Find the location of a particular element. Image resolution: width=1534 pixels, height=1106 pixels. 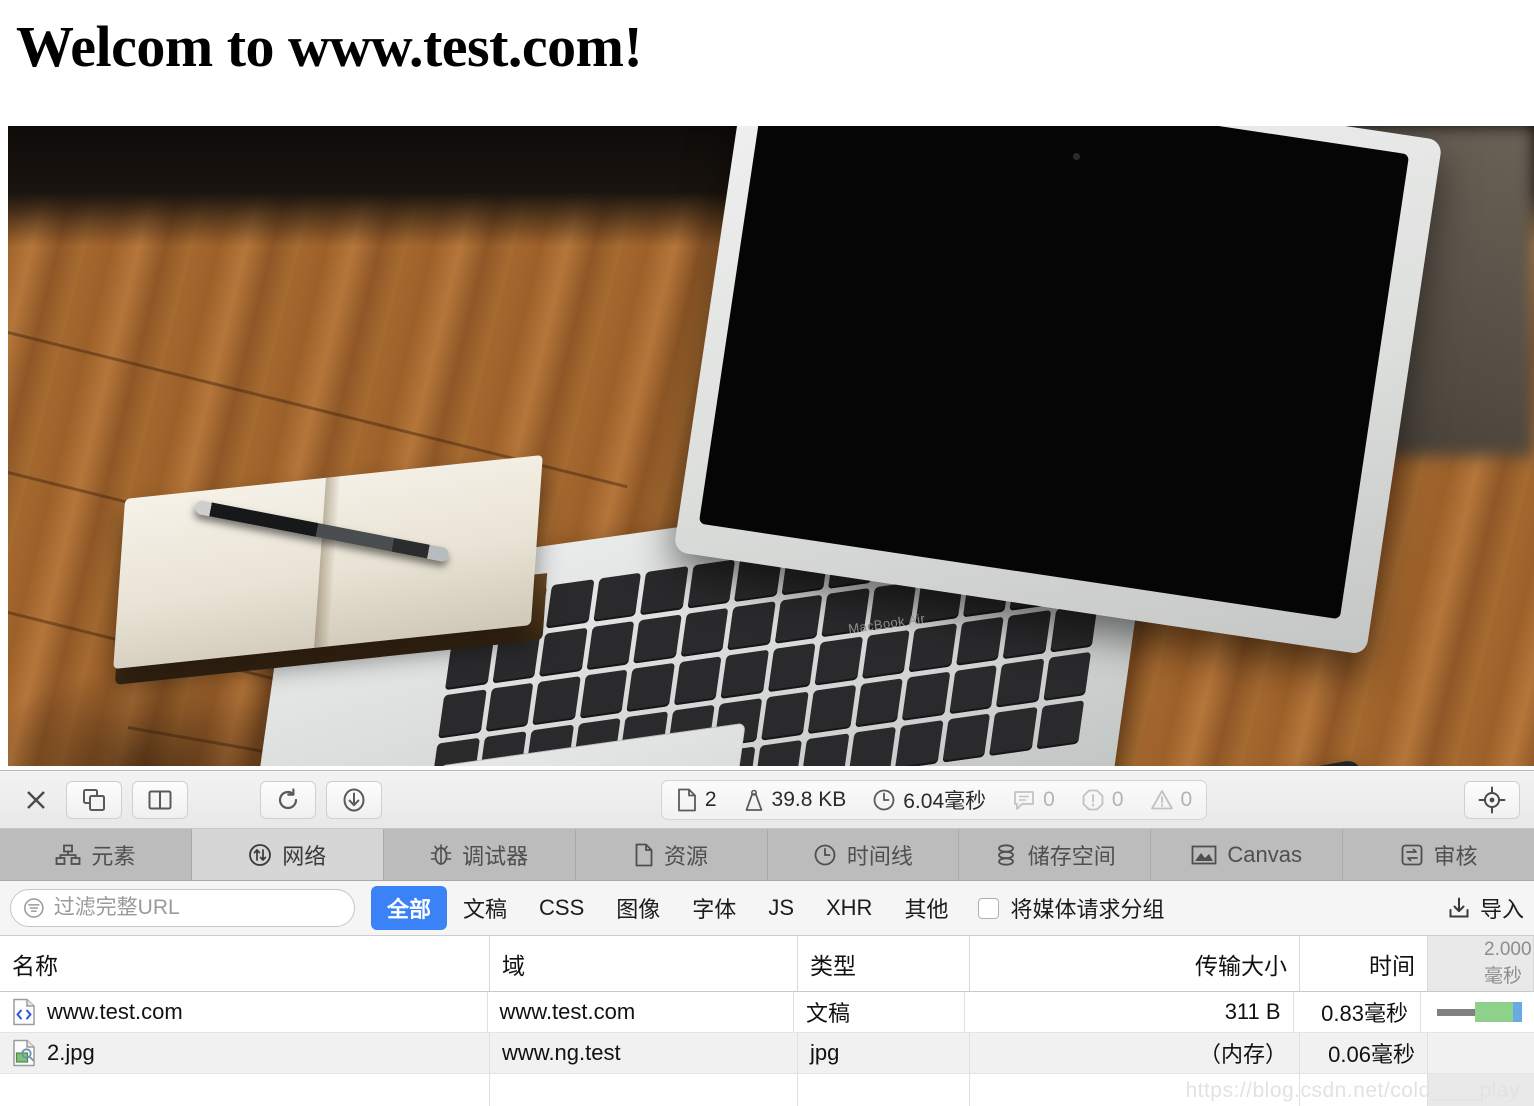

tab-audit: 审核 is located at coordinates (1438, 854).